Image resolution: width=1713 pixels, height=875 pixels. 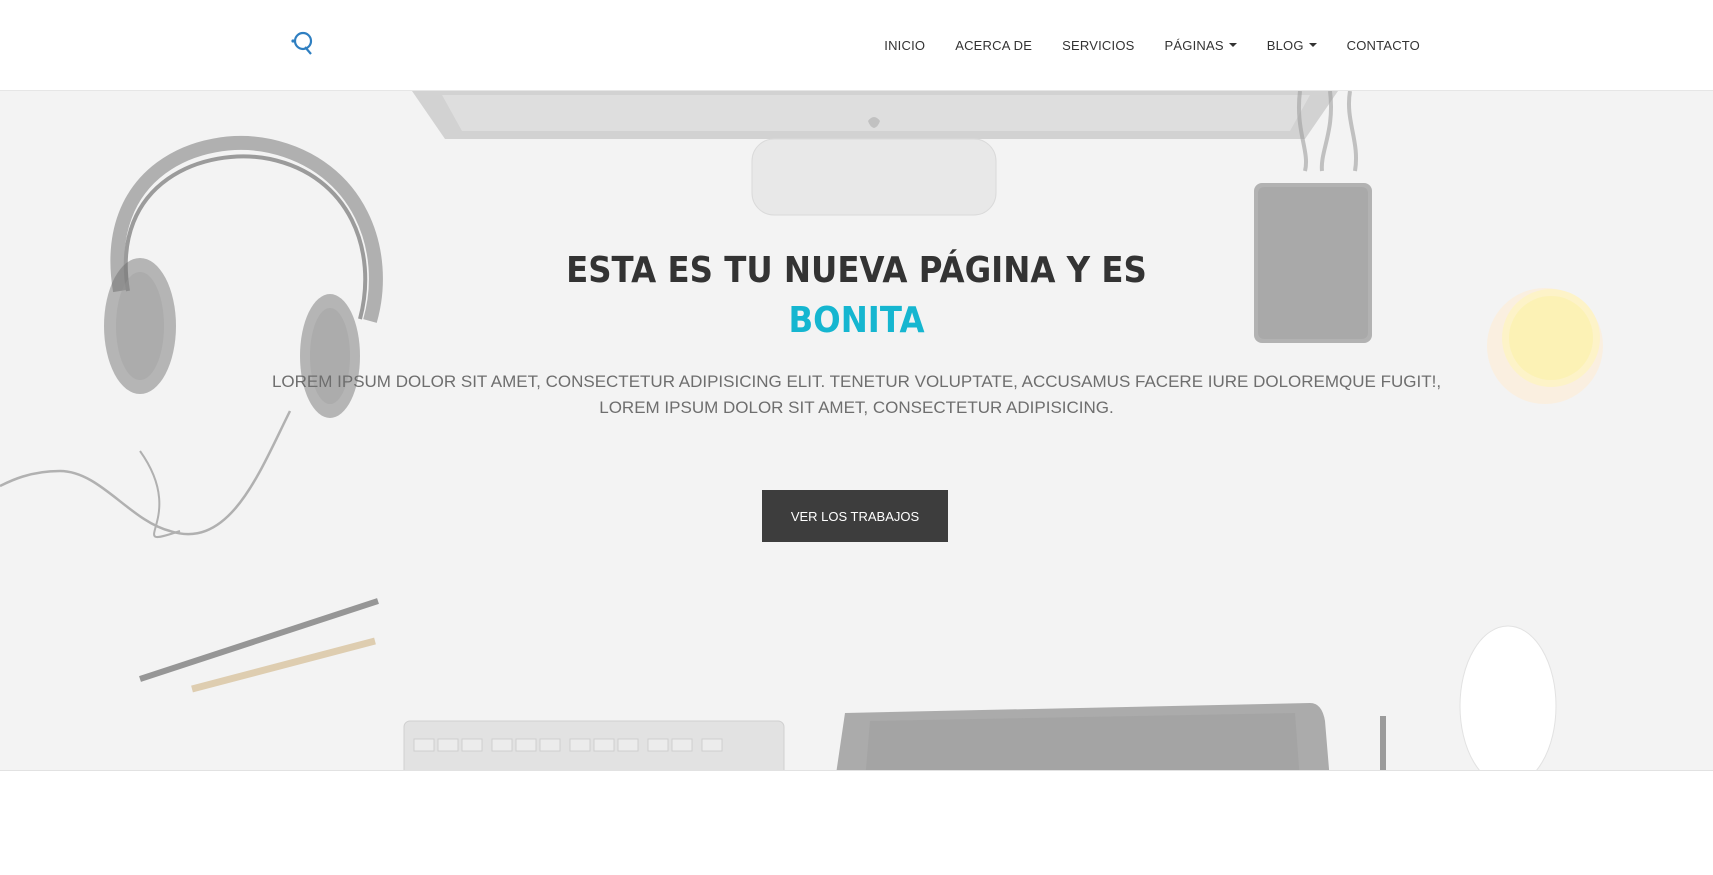 What do you see at coordinates (857, 296) in the screenshot?
I see `hero-title: ESTA ES TU NUEVA PÁGINA Y ES BONITA` at bounding box center [857, 296].